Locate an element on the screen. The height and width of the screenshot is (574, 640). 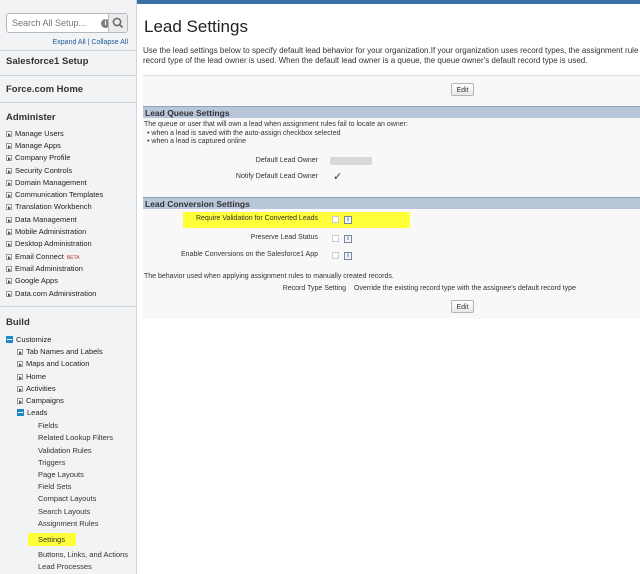
sidebar-item-data-management: Data Management is located at coordinates (41, 219).